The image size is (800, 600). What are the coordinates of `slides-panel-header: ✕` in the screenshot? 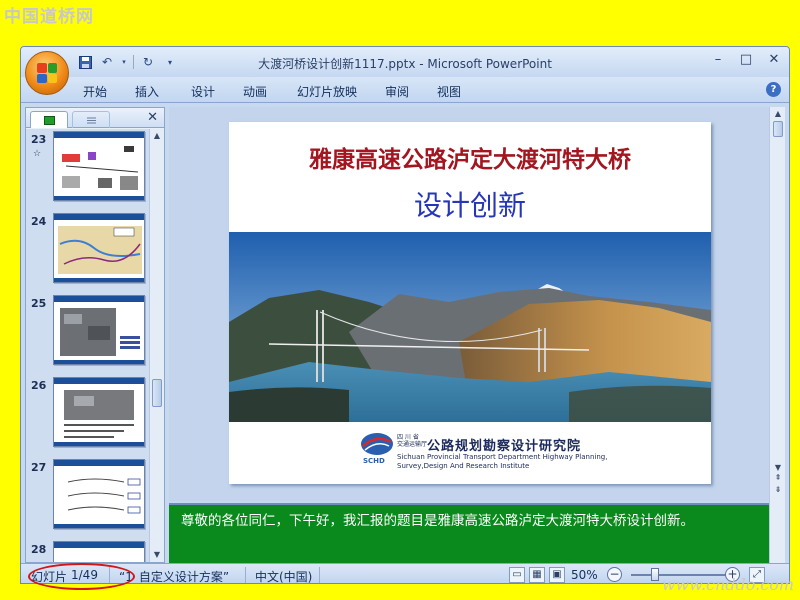 It's located at (95, 118).